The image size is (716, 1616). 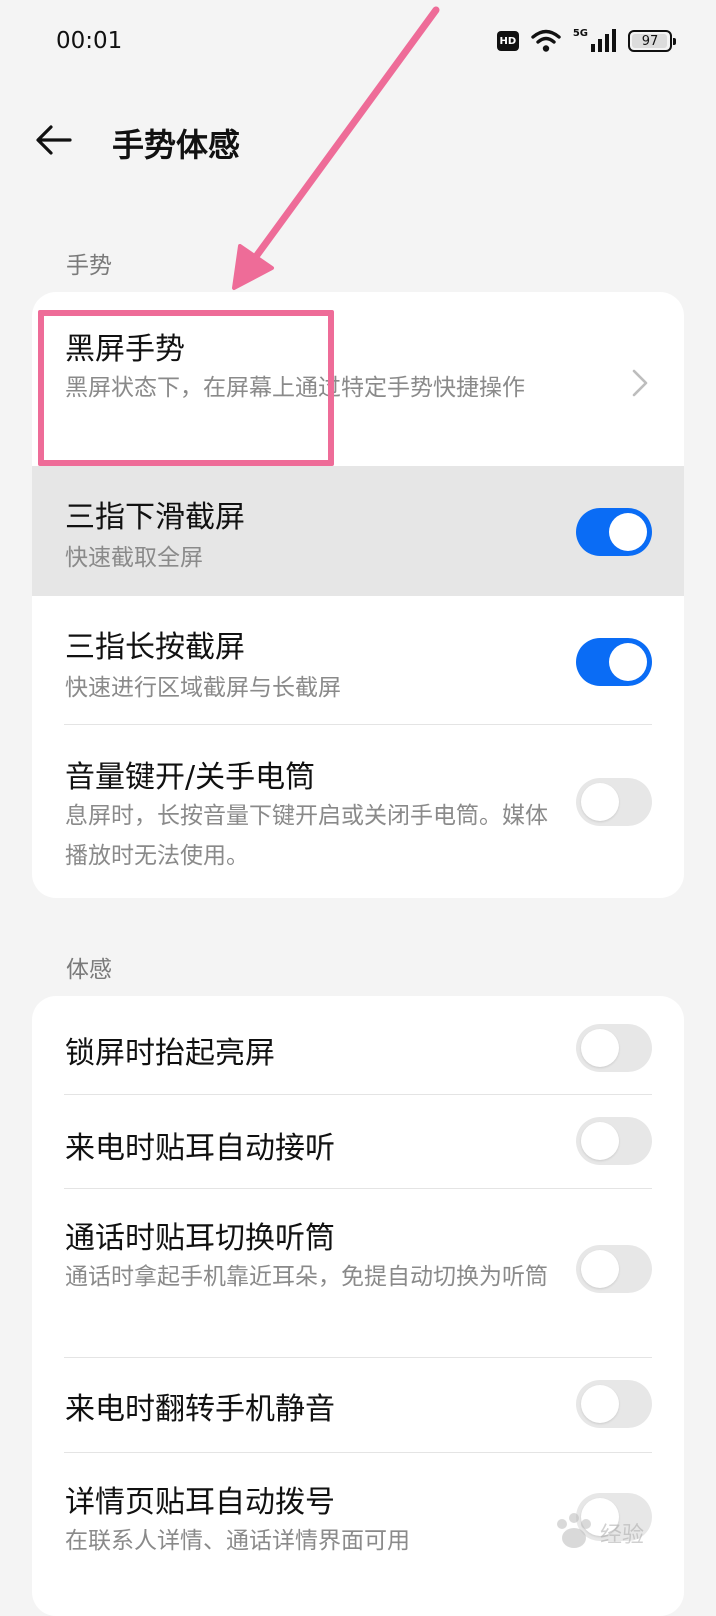 I want to click on row-title: 三指下滑截屏, so click(x=155, y=517).